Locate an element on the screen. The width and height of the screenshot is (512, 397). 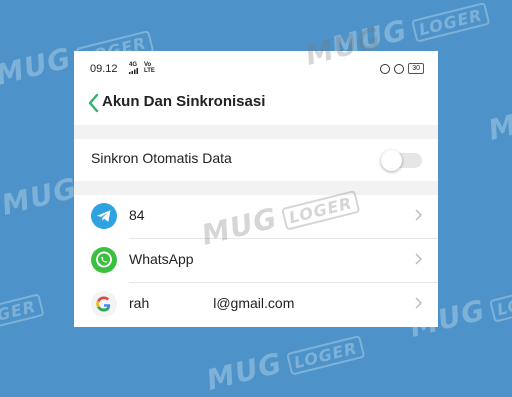
page-title: Akun Dan Sinkronisasi is located at coordinates (184, 101).